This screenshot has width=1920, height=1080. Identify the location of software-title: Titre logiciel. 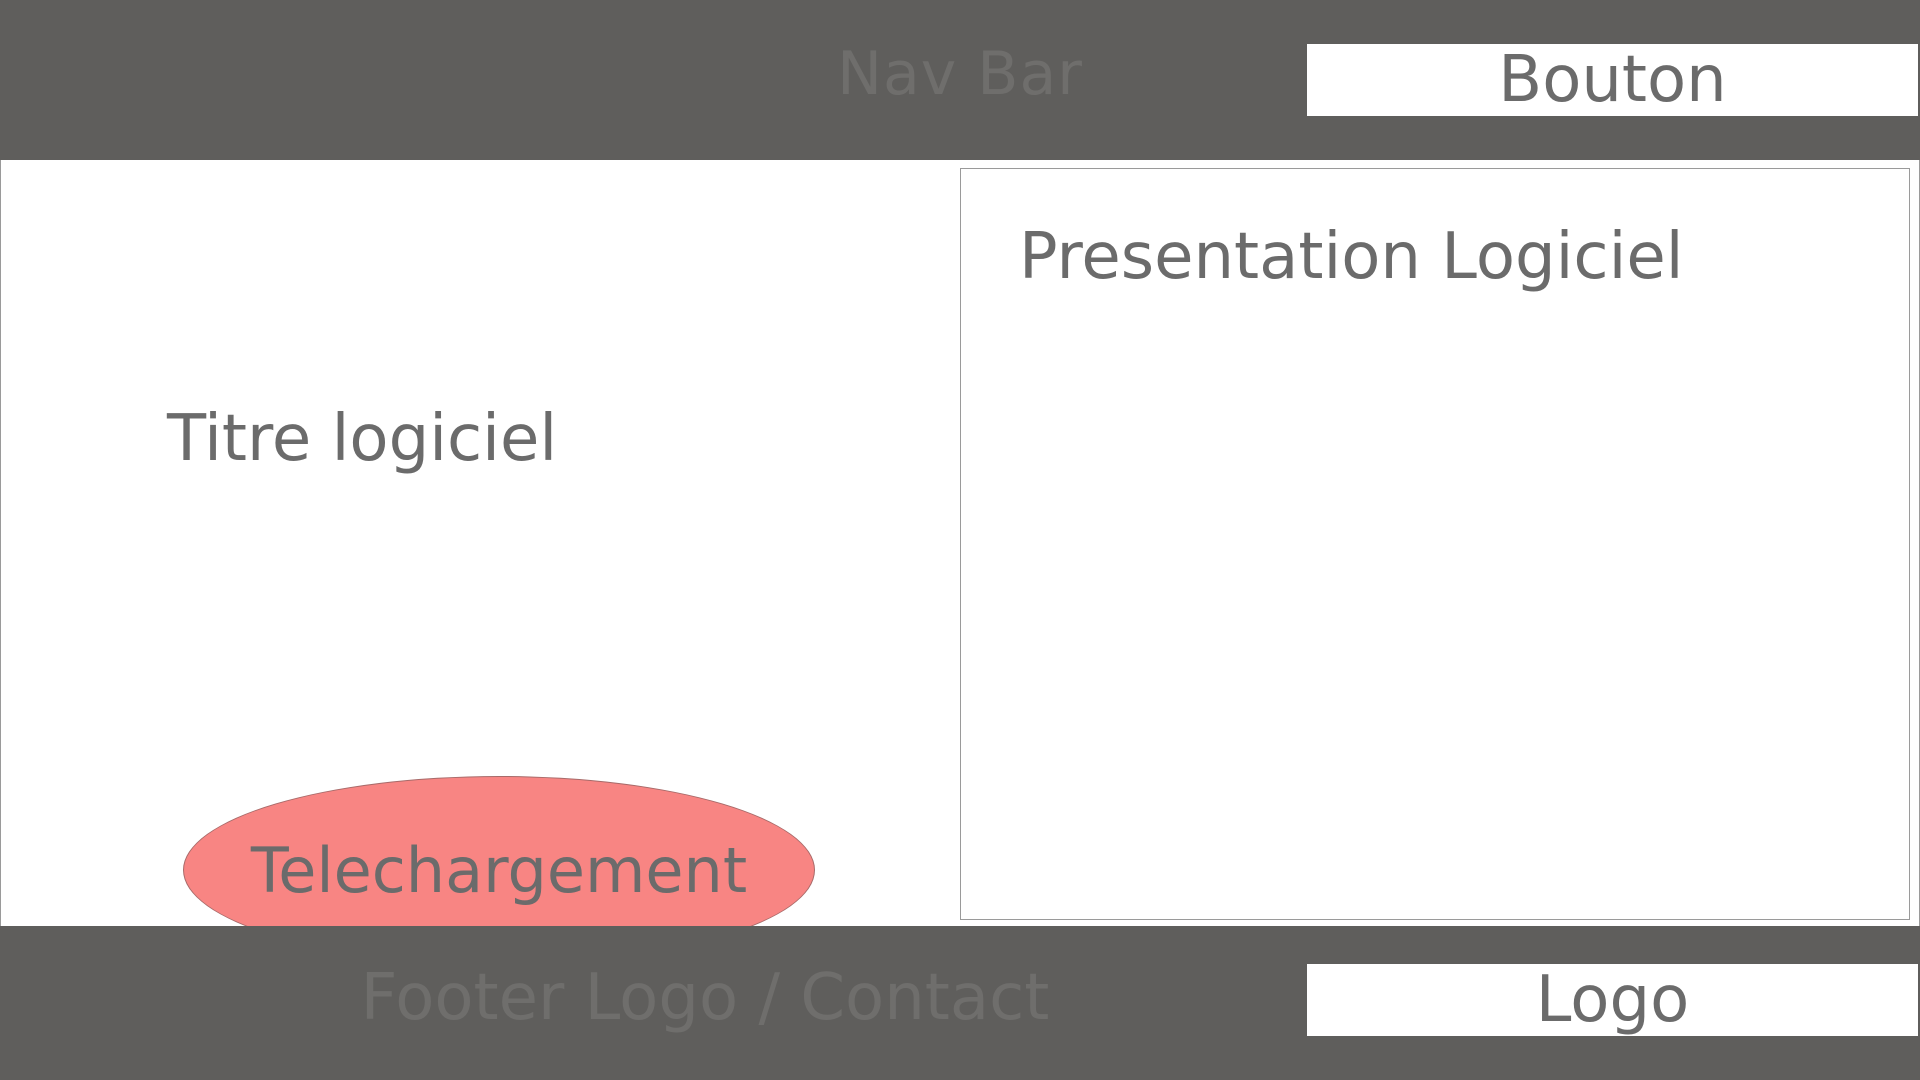
(362, 439).